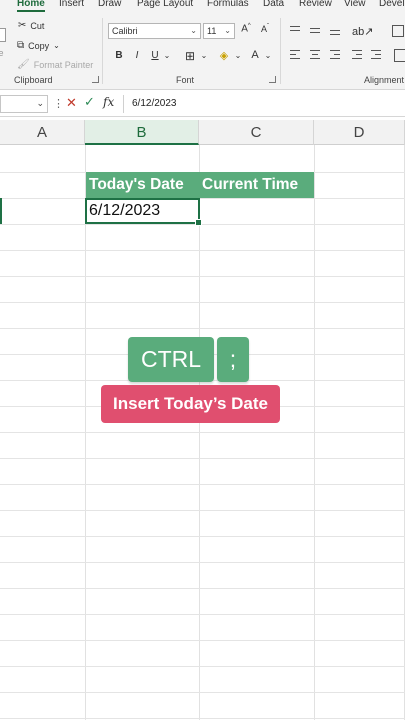 Image resolution: width=405 pixels, height=720 pixels. I want to click on column-header-row: A B C D, so click(202, 132).